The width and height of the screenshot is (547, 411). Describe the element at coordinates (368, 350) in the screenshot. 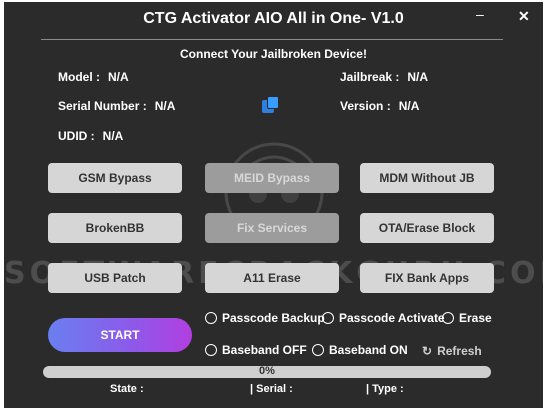

I see `baseband-on-label: Baseband ON` at that location.